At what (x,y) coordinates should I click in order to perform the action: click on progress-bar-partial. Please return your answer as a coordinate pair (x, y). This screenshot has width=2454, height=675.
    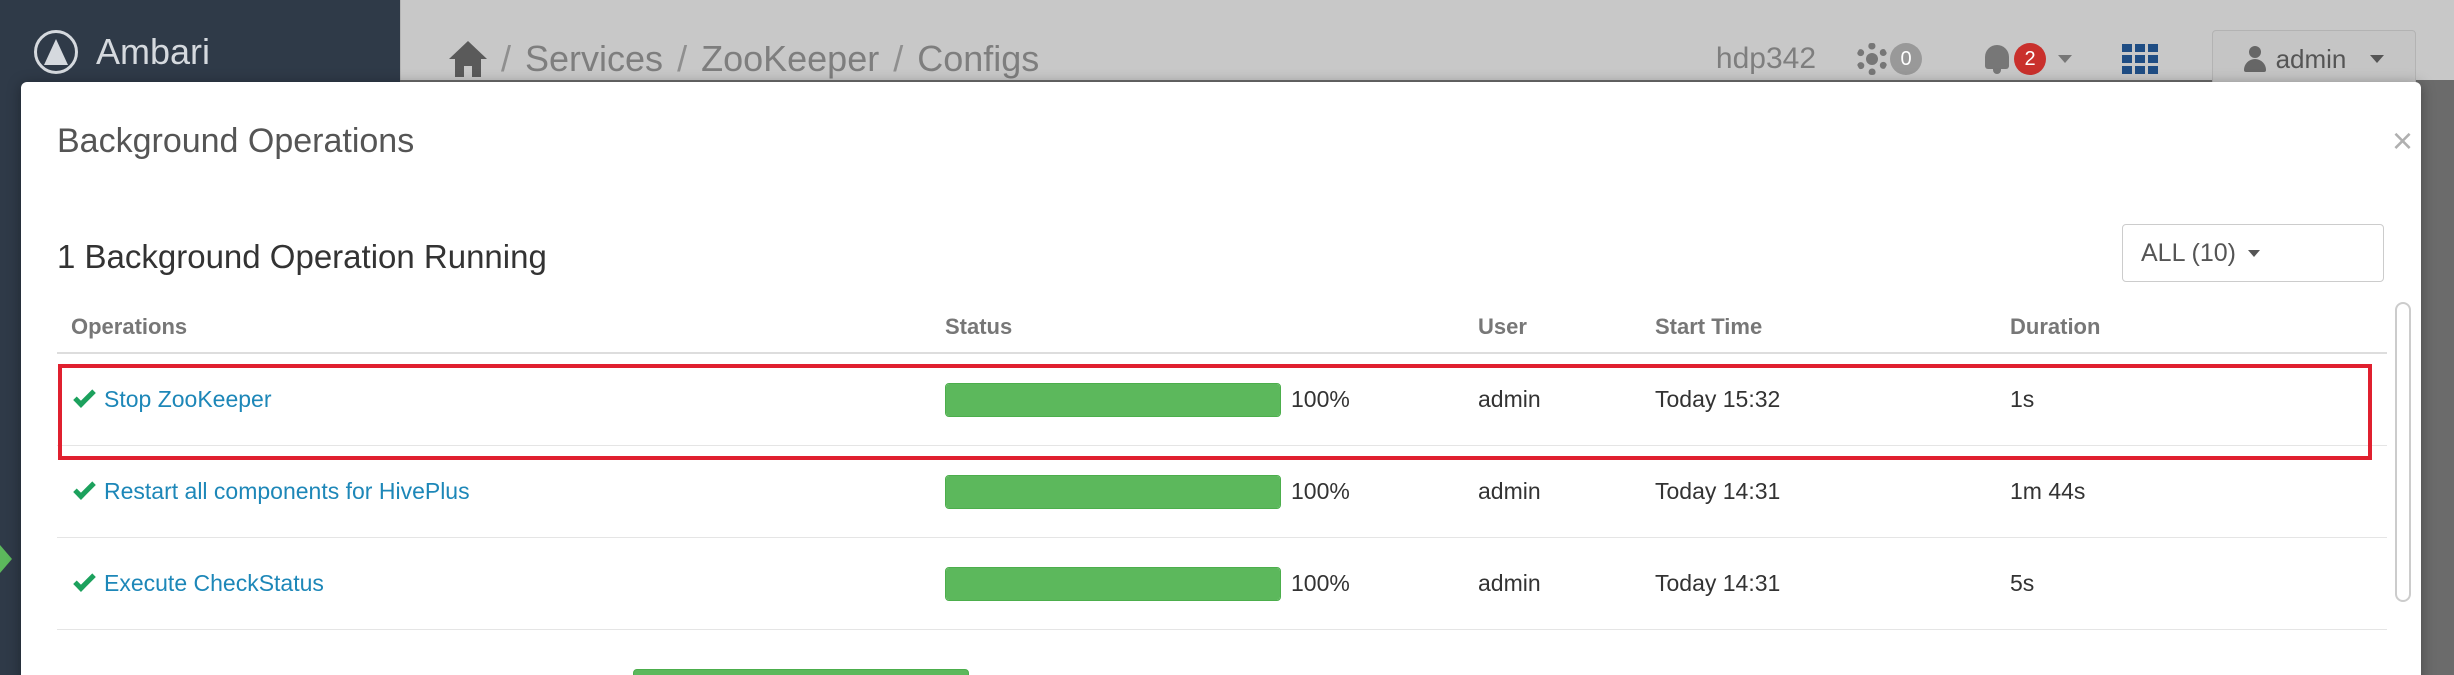
    Looking at the image, I should click on (801, 672).